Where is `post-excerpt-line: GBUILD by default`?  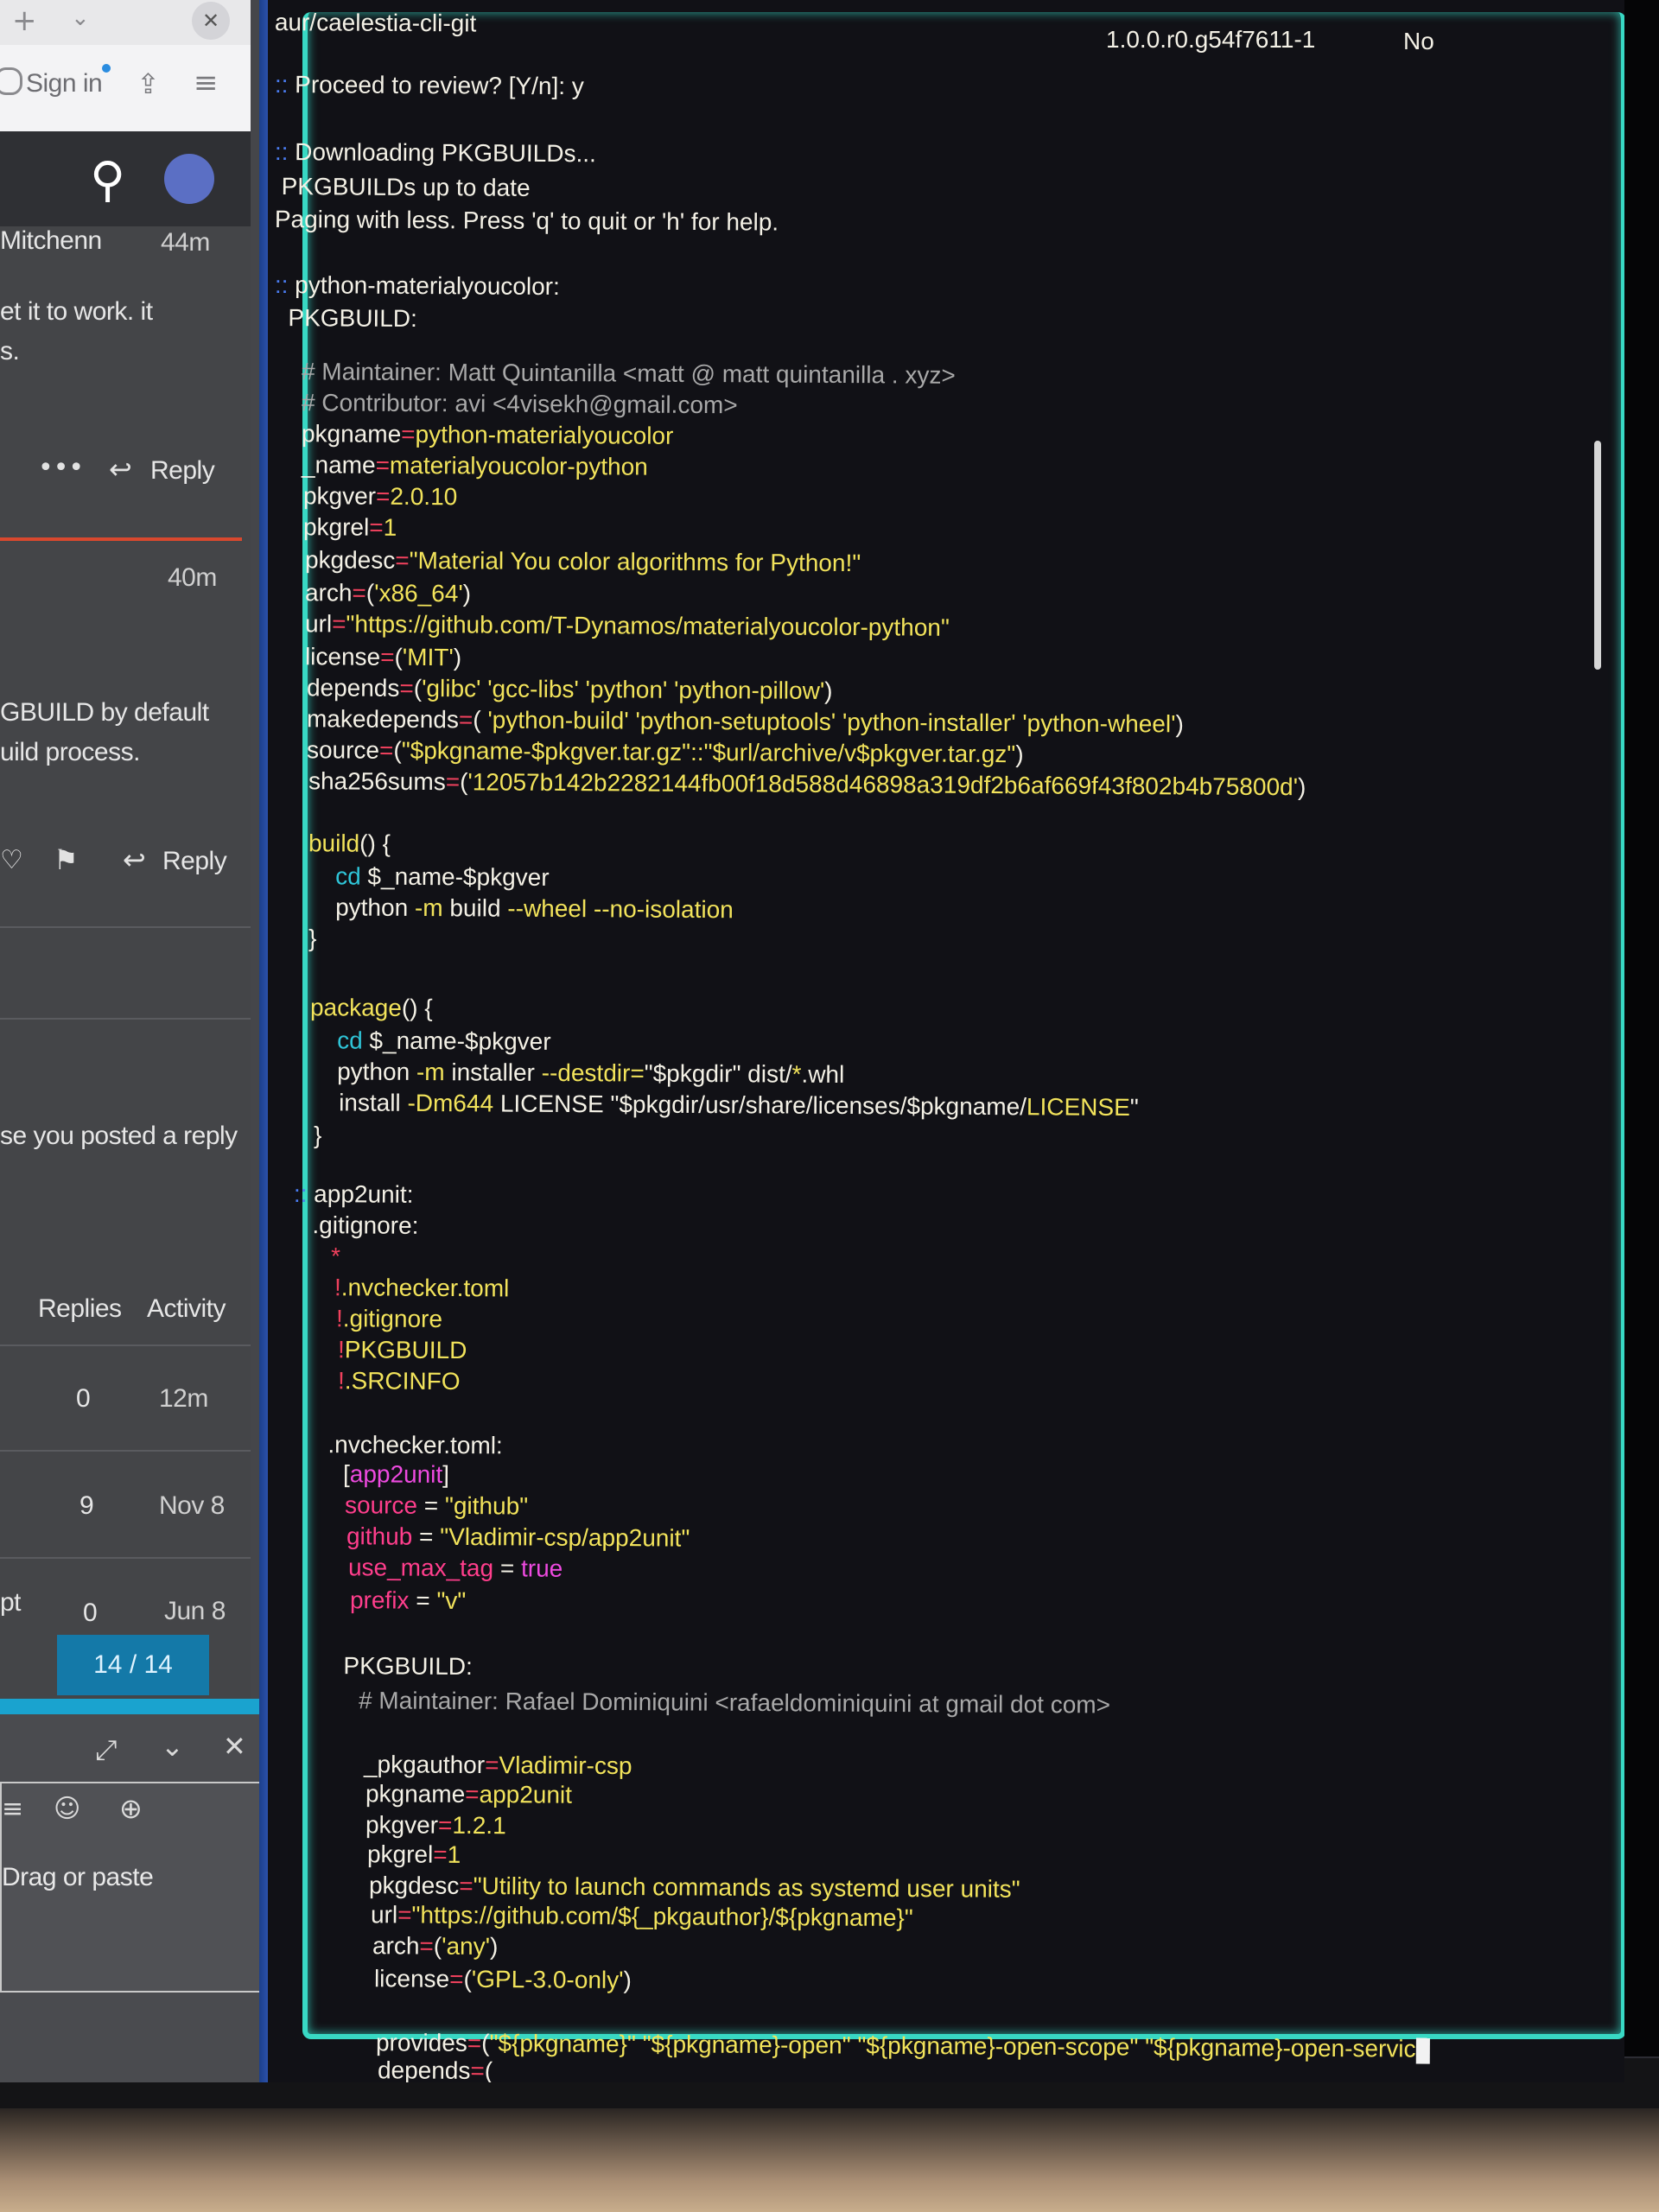 post-excerpt-line: GBUILD by default is located at coordinates (104, 712).